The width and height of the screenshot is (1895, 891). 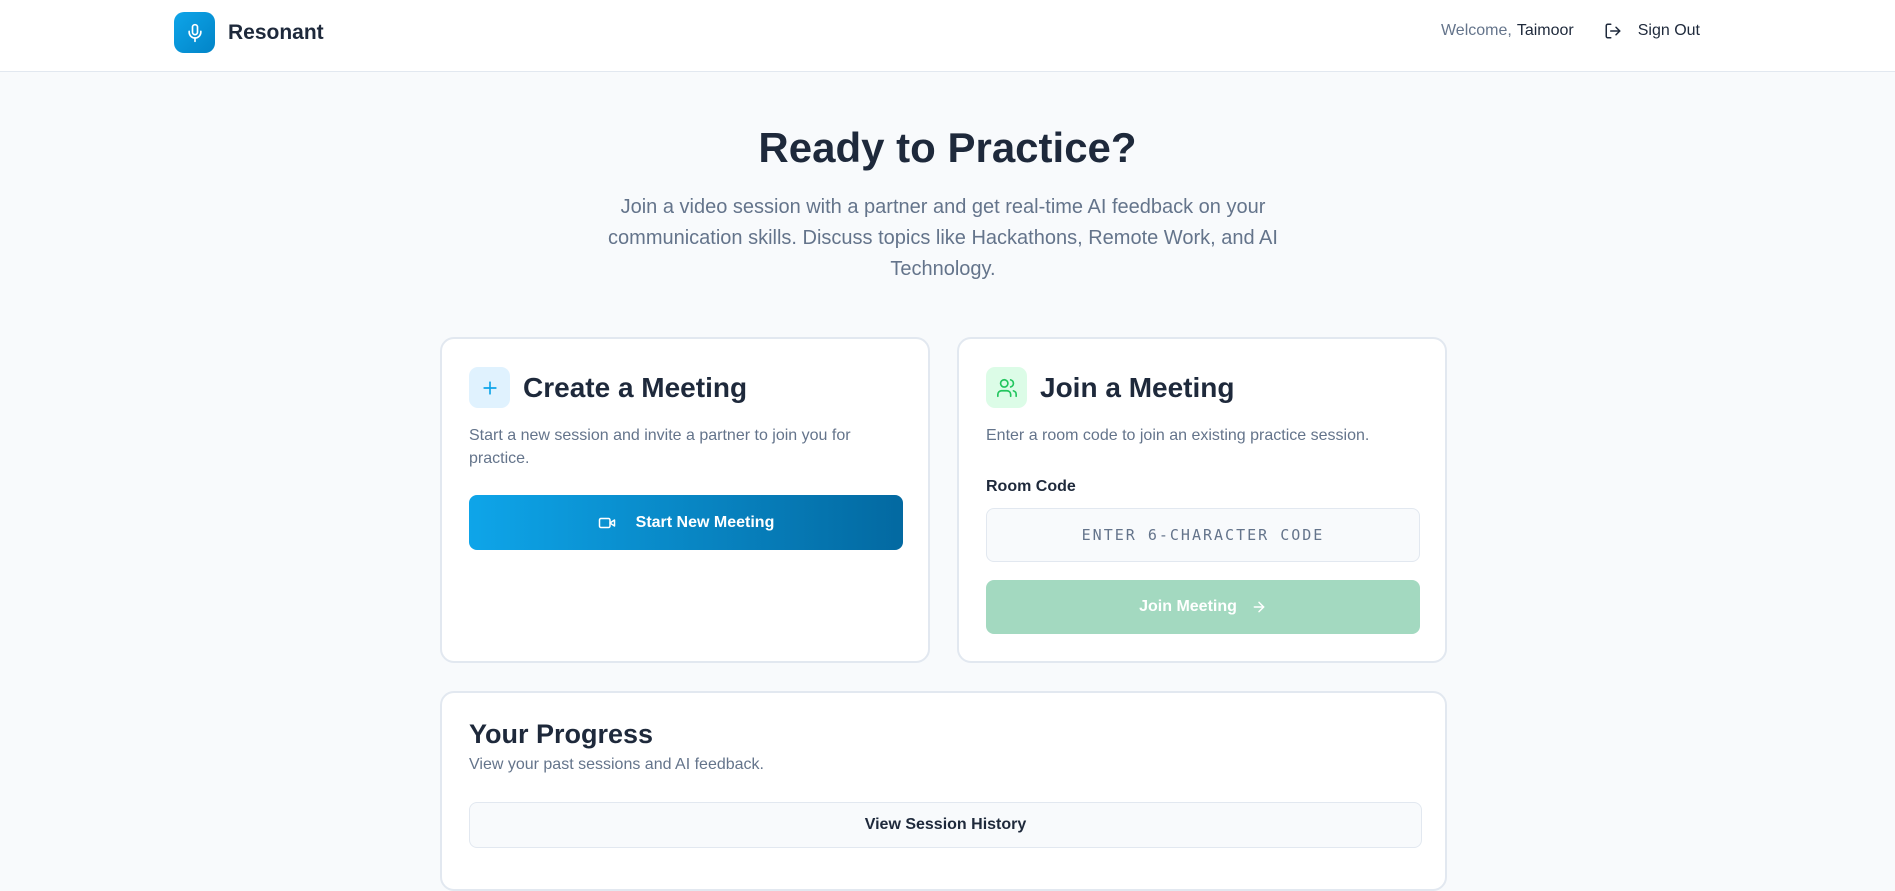 What do you see at coordinates (635, 387) in the screenshot?
I see `create-card-title: Create a Meeting` at bounding box center [635, 387].